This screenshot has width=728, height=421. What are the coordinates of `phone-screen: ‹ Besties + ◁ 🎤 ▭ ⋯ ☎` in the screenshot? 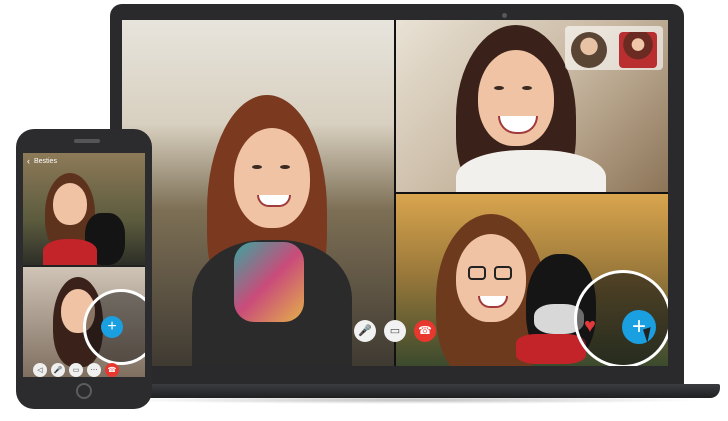 It's located at (84, 265).